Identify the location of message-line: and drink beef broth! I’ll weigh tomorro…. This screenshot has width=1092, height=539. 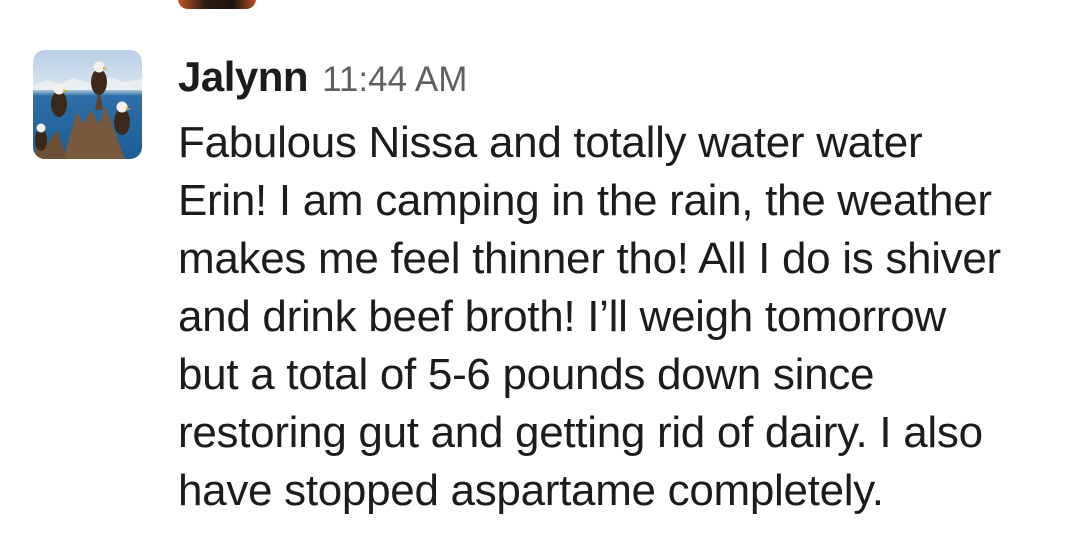
(562, 316).